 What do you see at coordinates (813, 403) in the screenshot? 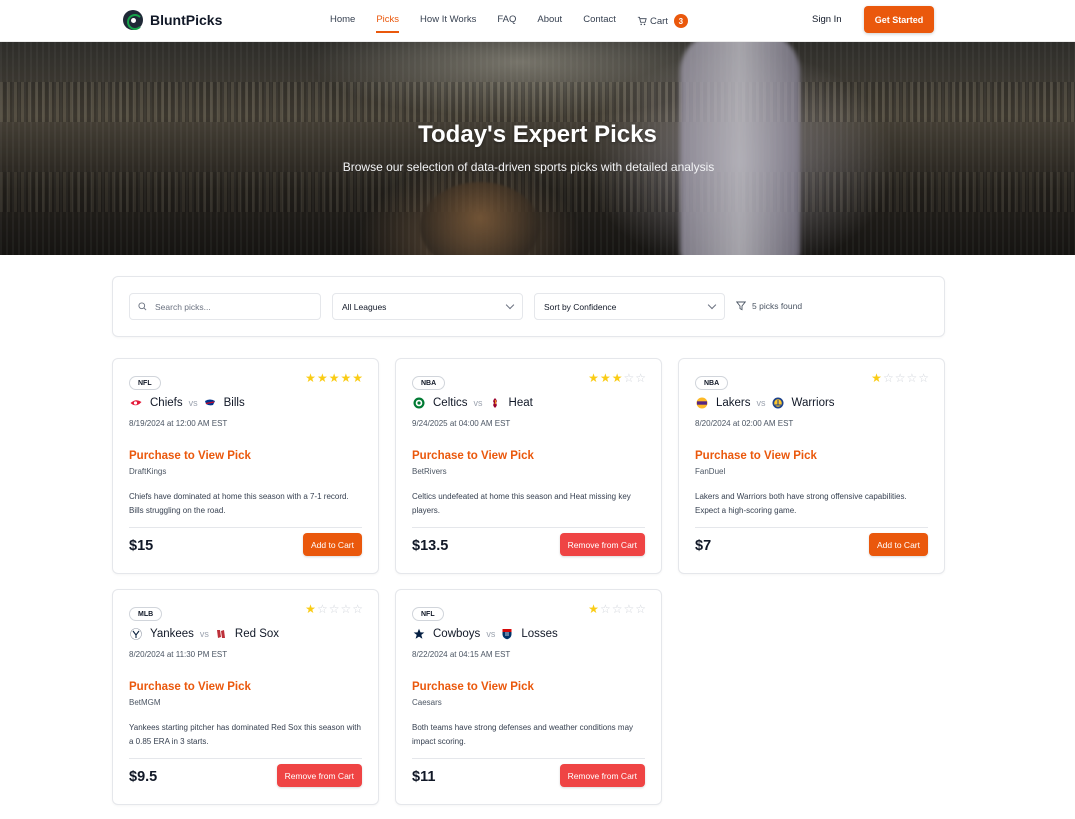
I see `team-away: Warriors` at bounding box center [813, 403].